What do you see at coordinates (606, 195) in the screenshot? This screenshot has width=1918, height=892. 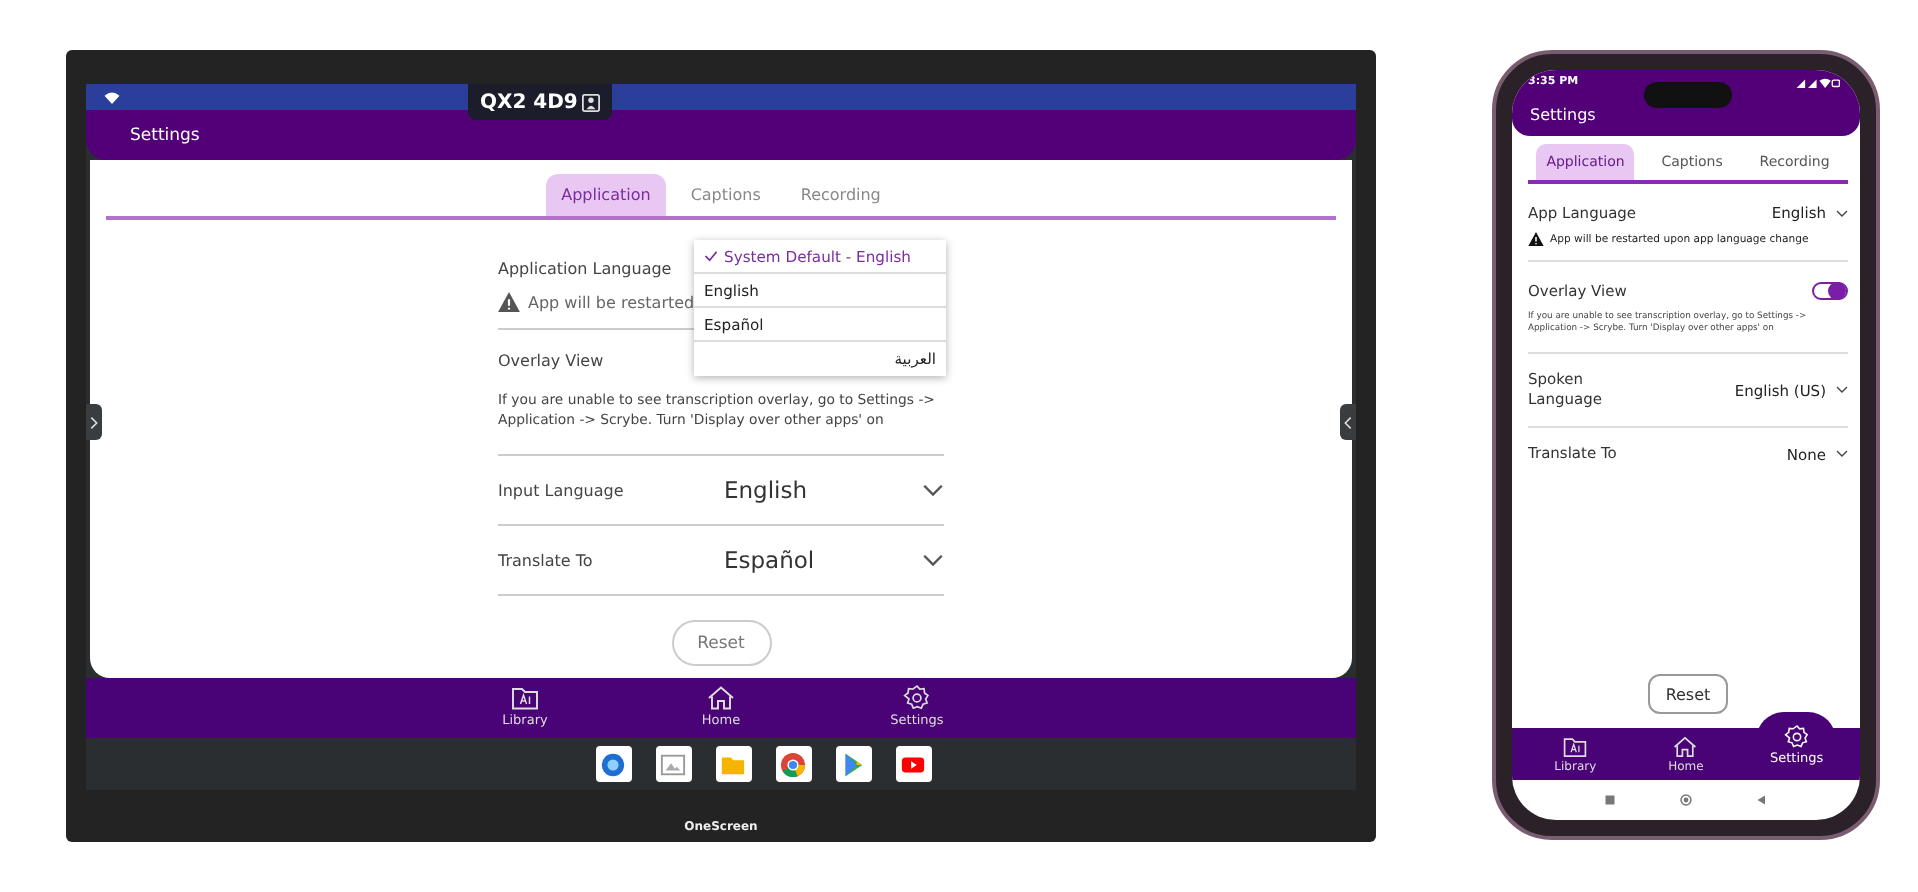 I see `tab: Application` at bounding box center [606, 195].